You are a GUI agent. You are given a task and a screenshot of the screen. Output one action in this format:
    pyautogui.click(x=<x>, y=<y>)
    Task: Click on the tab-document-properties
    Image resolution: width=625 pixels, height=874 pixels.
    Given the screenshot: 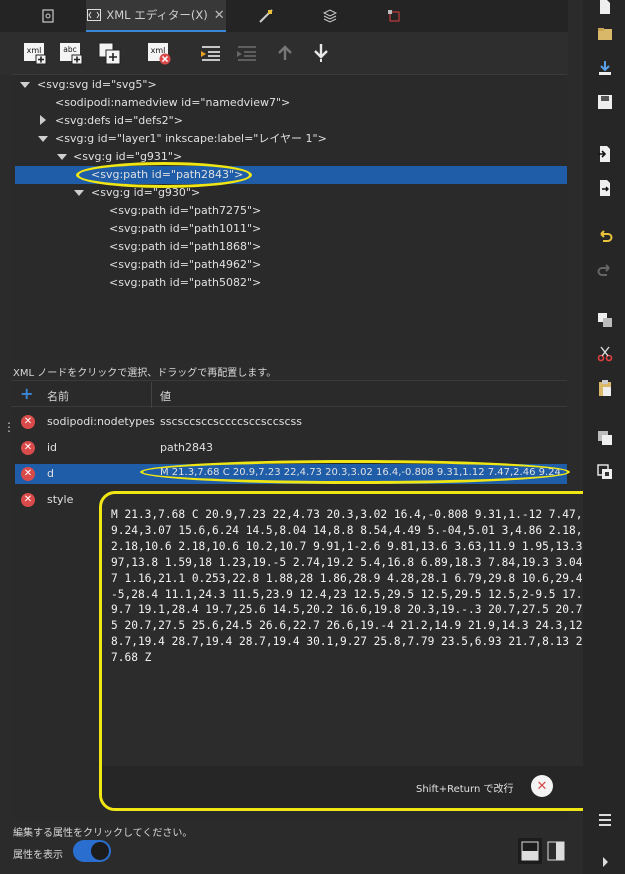 What is the action you would take?
    pyautogui.click(x=48, y=16)
    